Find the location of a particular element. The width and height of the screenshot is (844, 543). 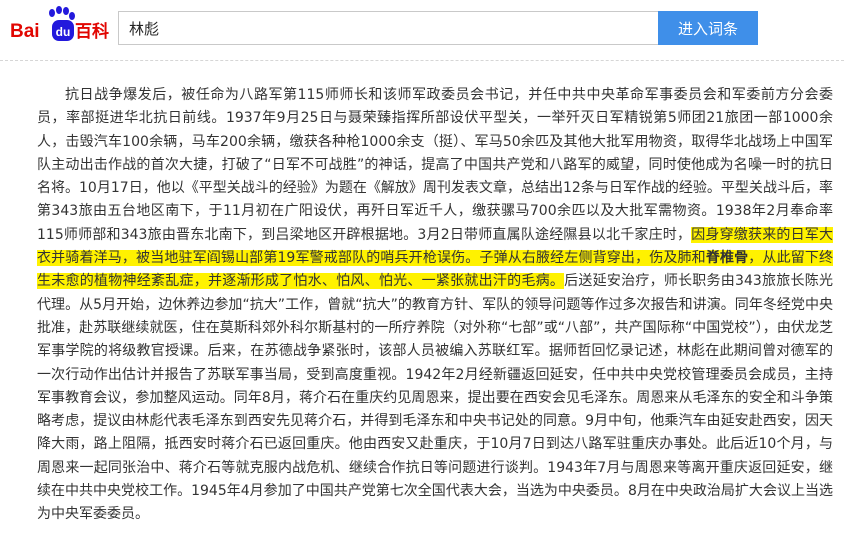

spine-keyword-link: 脊椎骨 is located at coordinates (727, 258).